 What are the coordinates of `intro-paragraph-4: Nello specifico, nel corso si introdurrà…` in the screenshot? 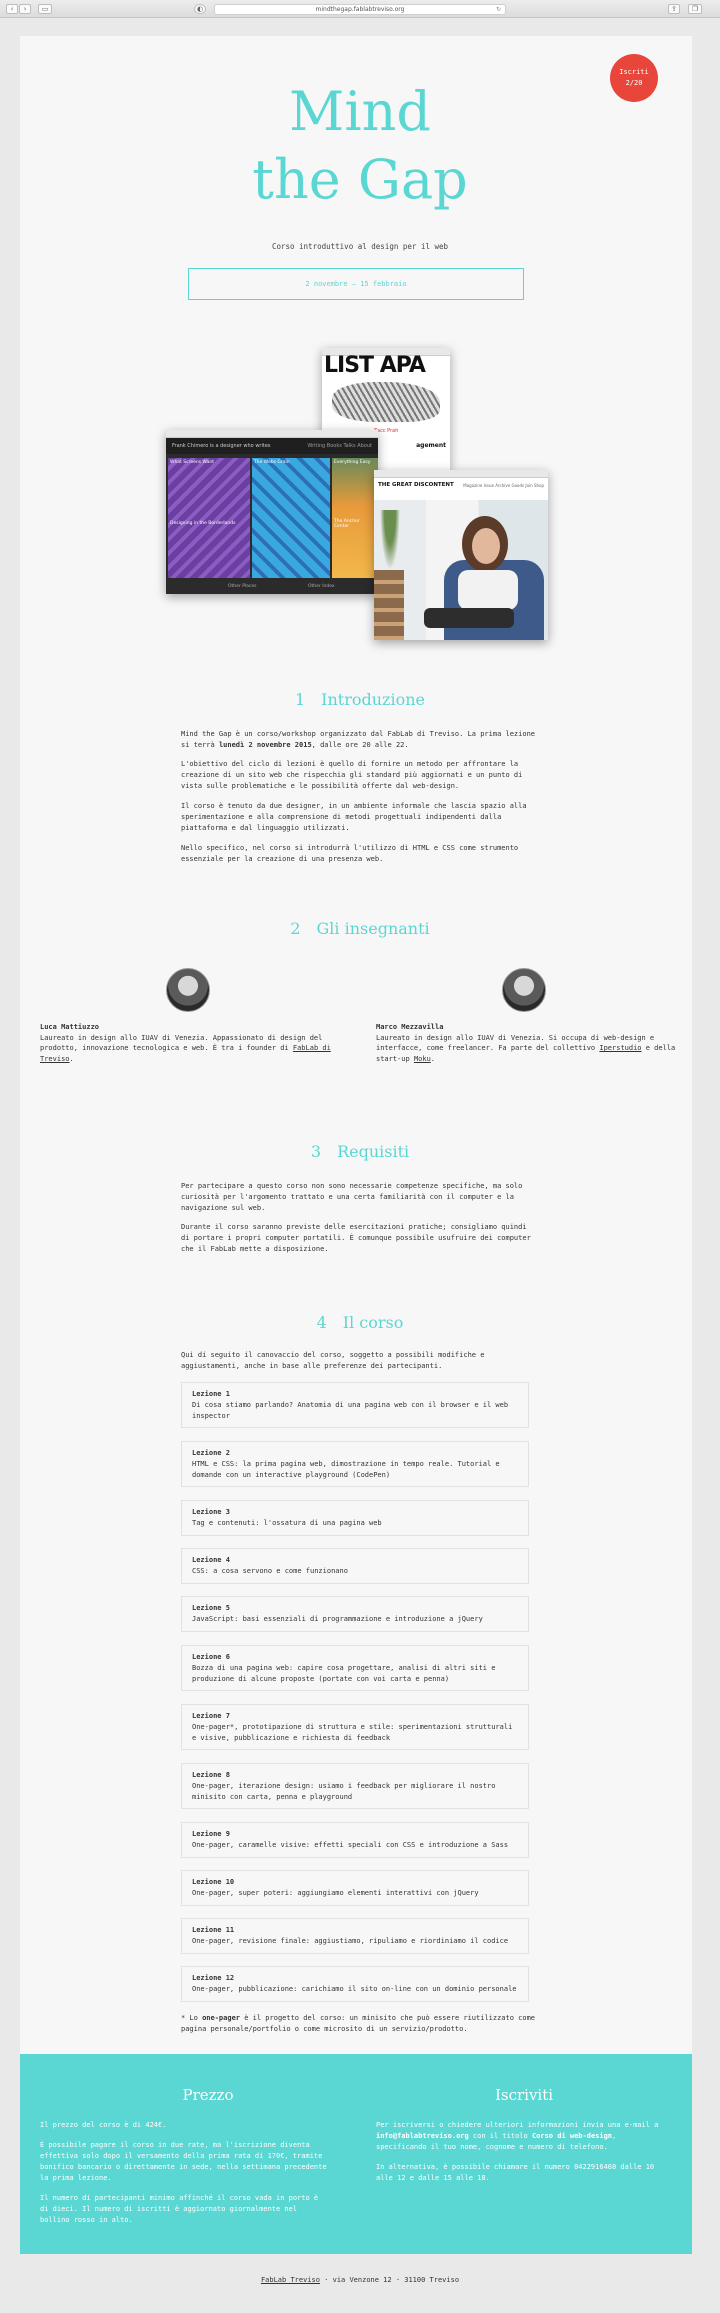 It's located at (350, 853).